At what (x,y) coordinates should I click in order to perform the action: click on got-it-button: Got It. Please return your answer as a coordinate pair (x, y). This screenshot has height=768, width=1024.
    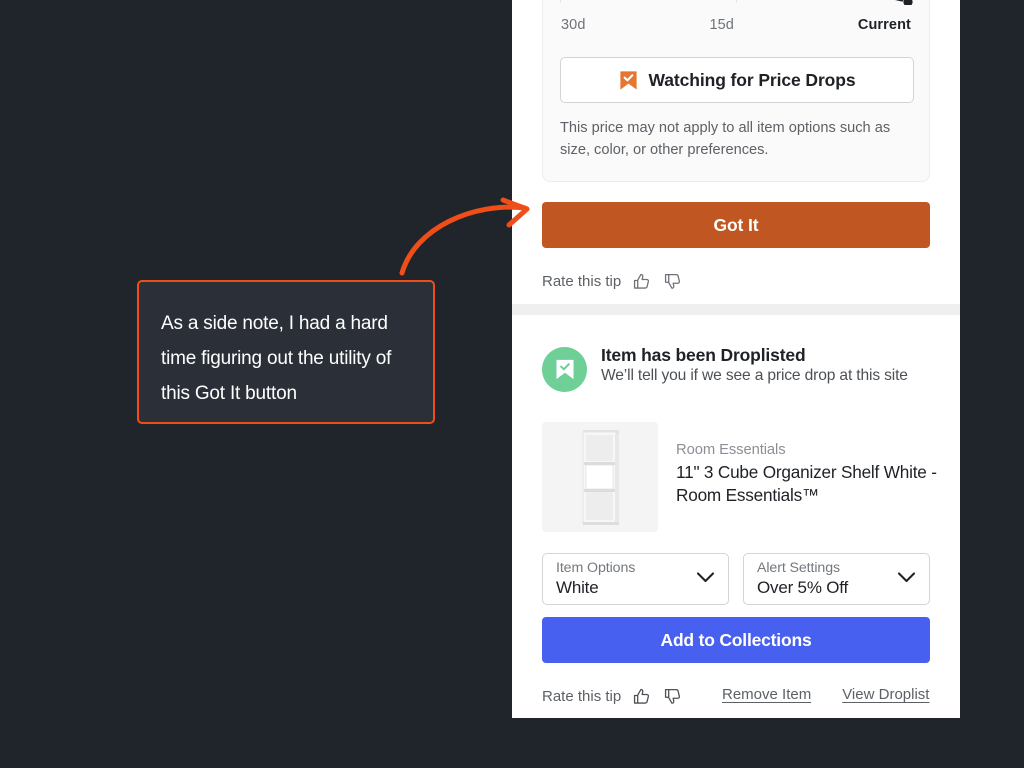
    Looking at the image, I should click on (736, 225).